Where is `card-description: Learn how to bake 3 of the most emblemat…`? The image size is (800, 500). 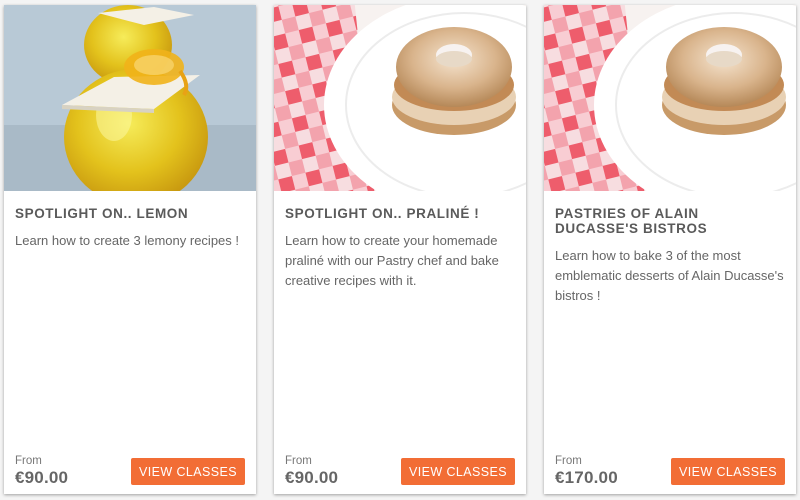
card-description: Learn how to bake 3 of the most emblemat… is located at coordinates (669, 275).